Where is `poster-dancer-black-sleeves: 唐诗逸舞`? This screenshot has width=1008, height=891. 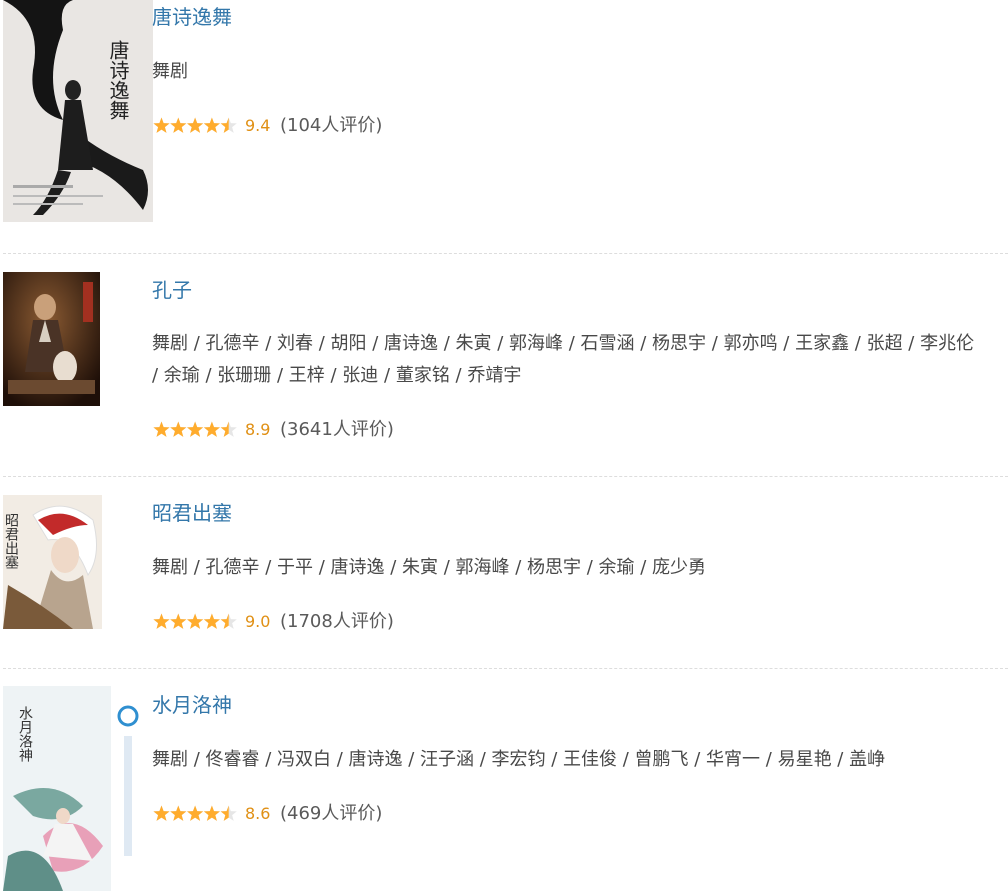 poster-dancer-black-sleeves: 唐诗逸舞 is located at coordinates (78, 111).